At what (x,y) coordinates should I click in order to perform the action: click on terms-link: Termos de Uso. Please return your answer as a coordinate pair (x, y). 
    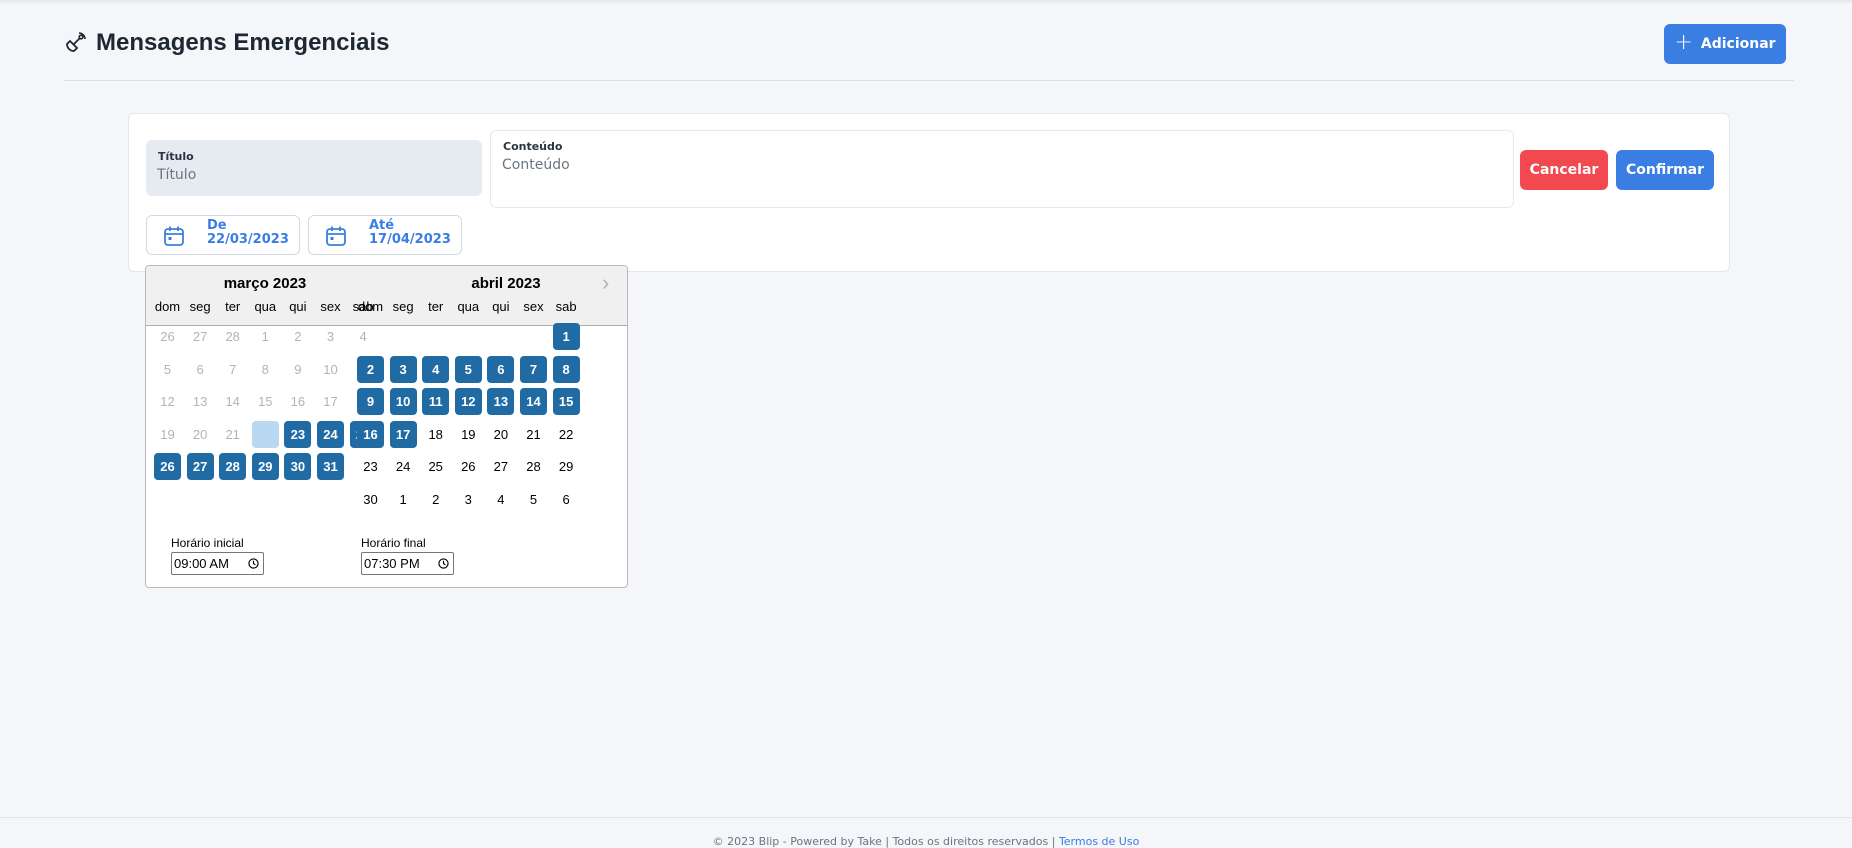
    Looking at the image, I should click on (1099, 841).